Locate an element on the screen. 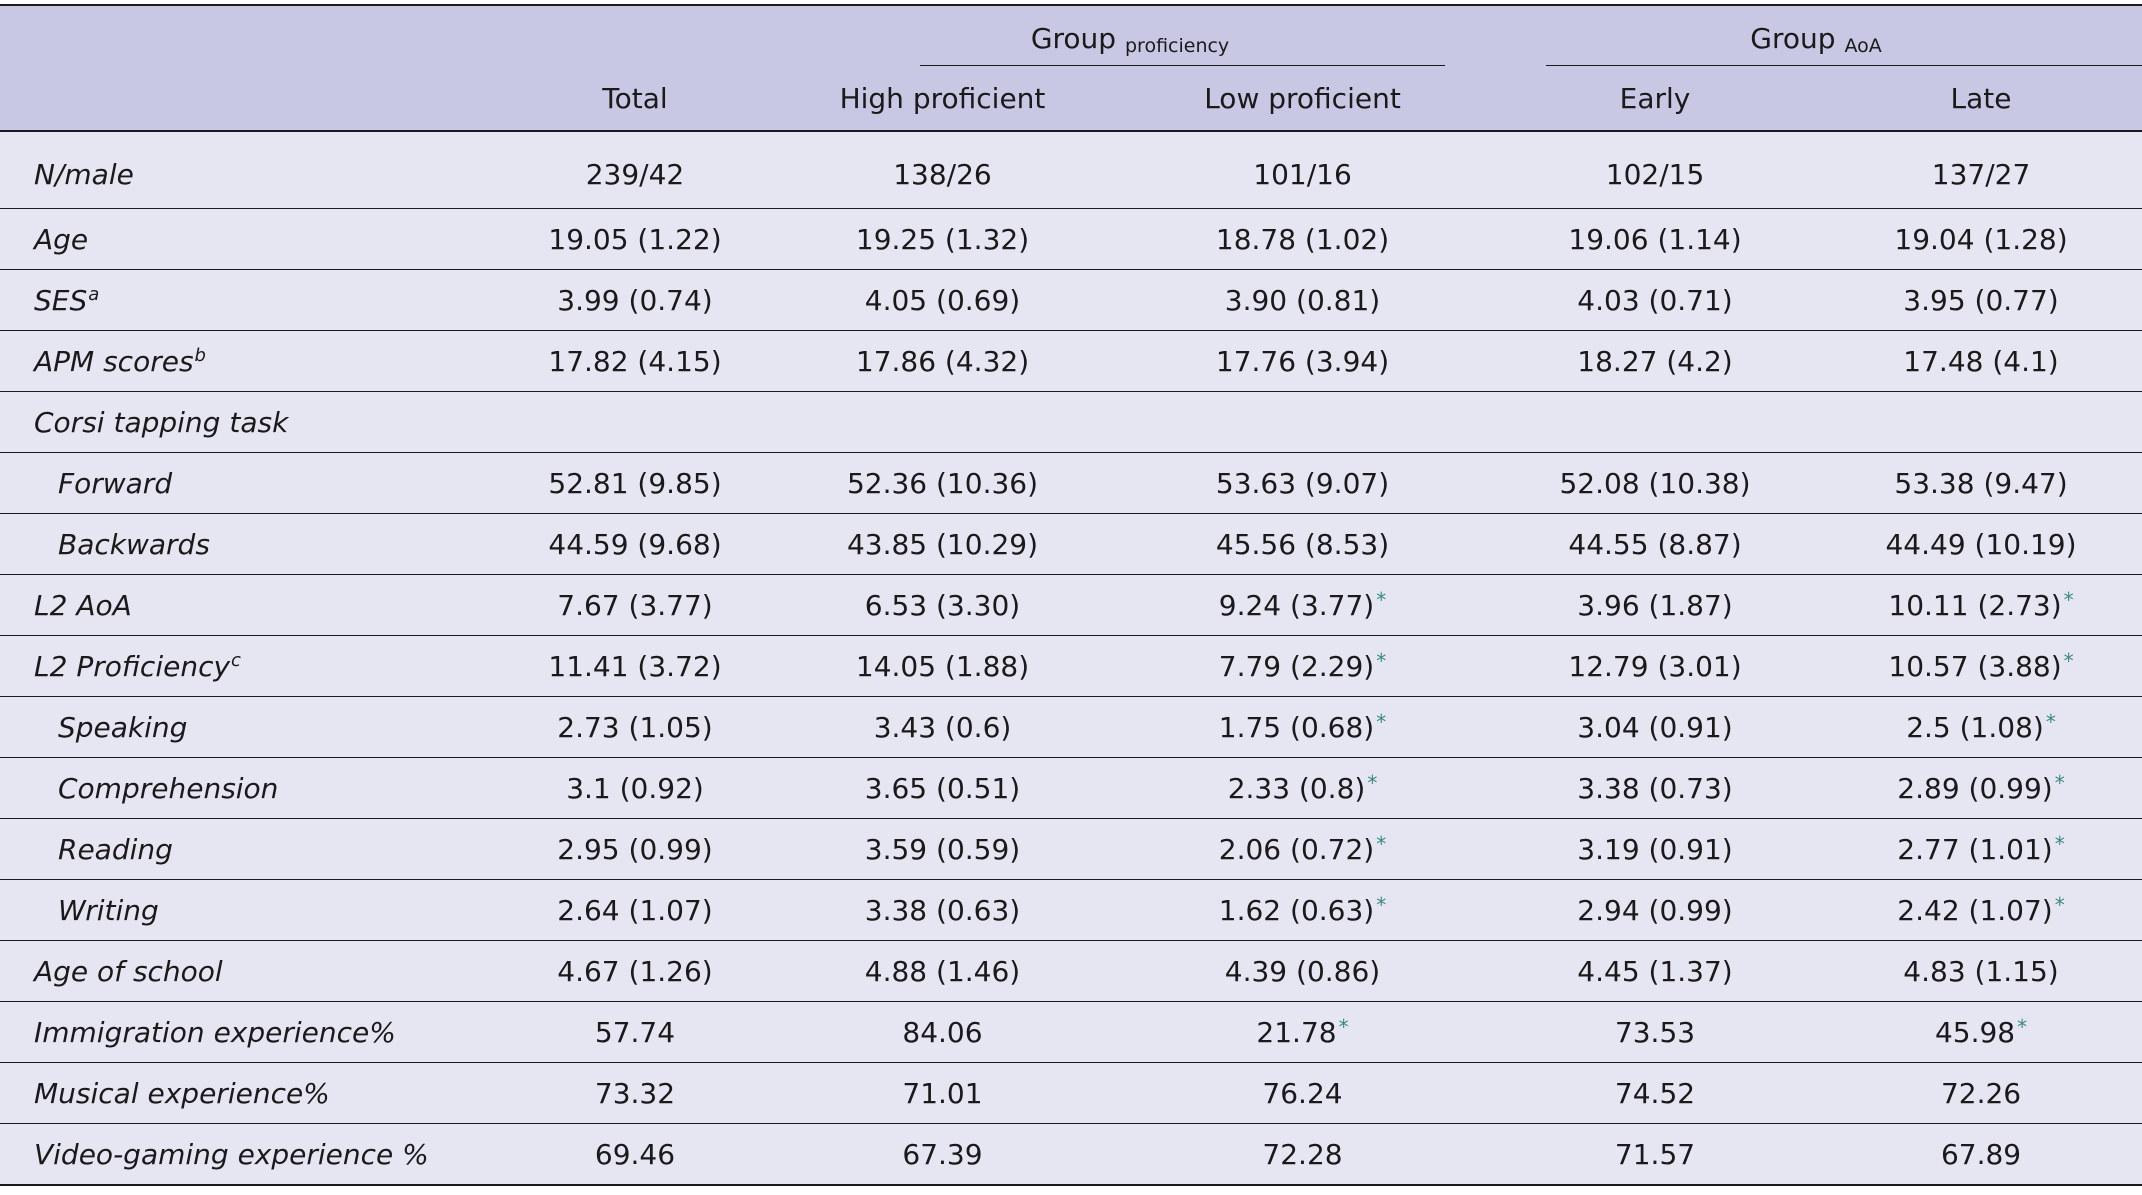  row-label-text: Corsi tapping task is located at coordinates (161, 422).